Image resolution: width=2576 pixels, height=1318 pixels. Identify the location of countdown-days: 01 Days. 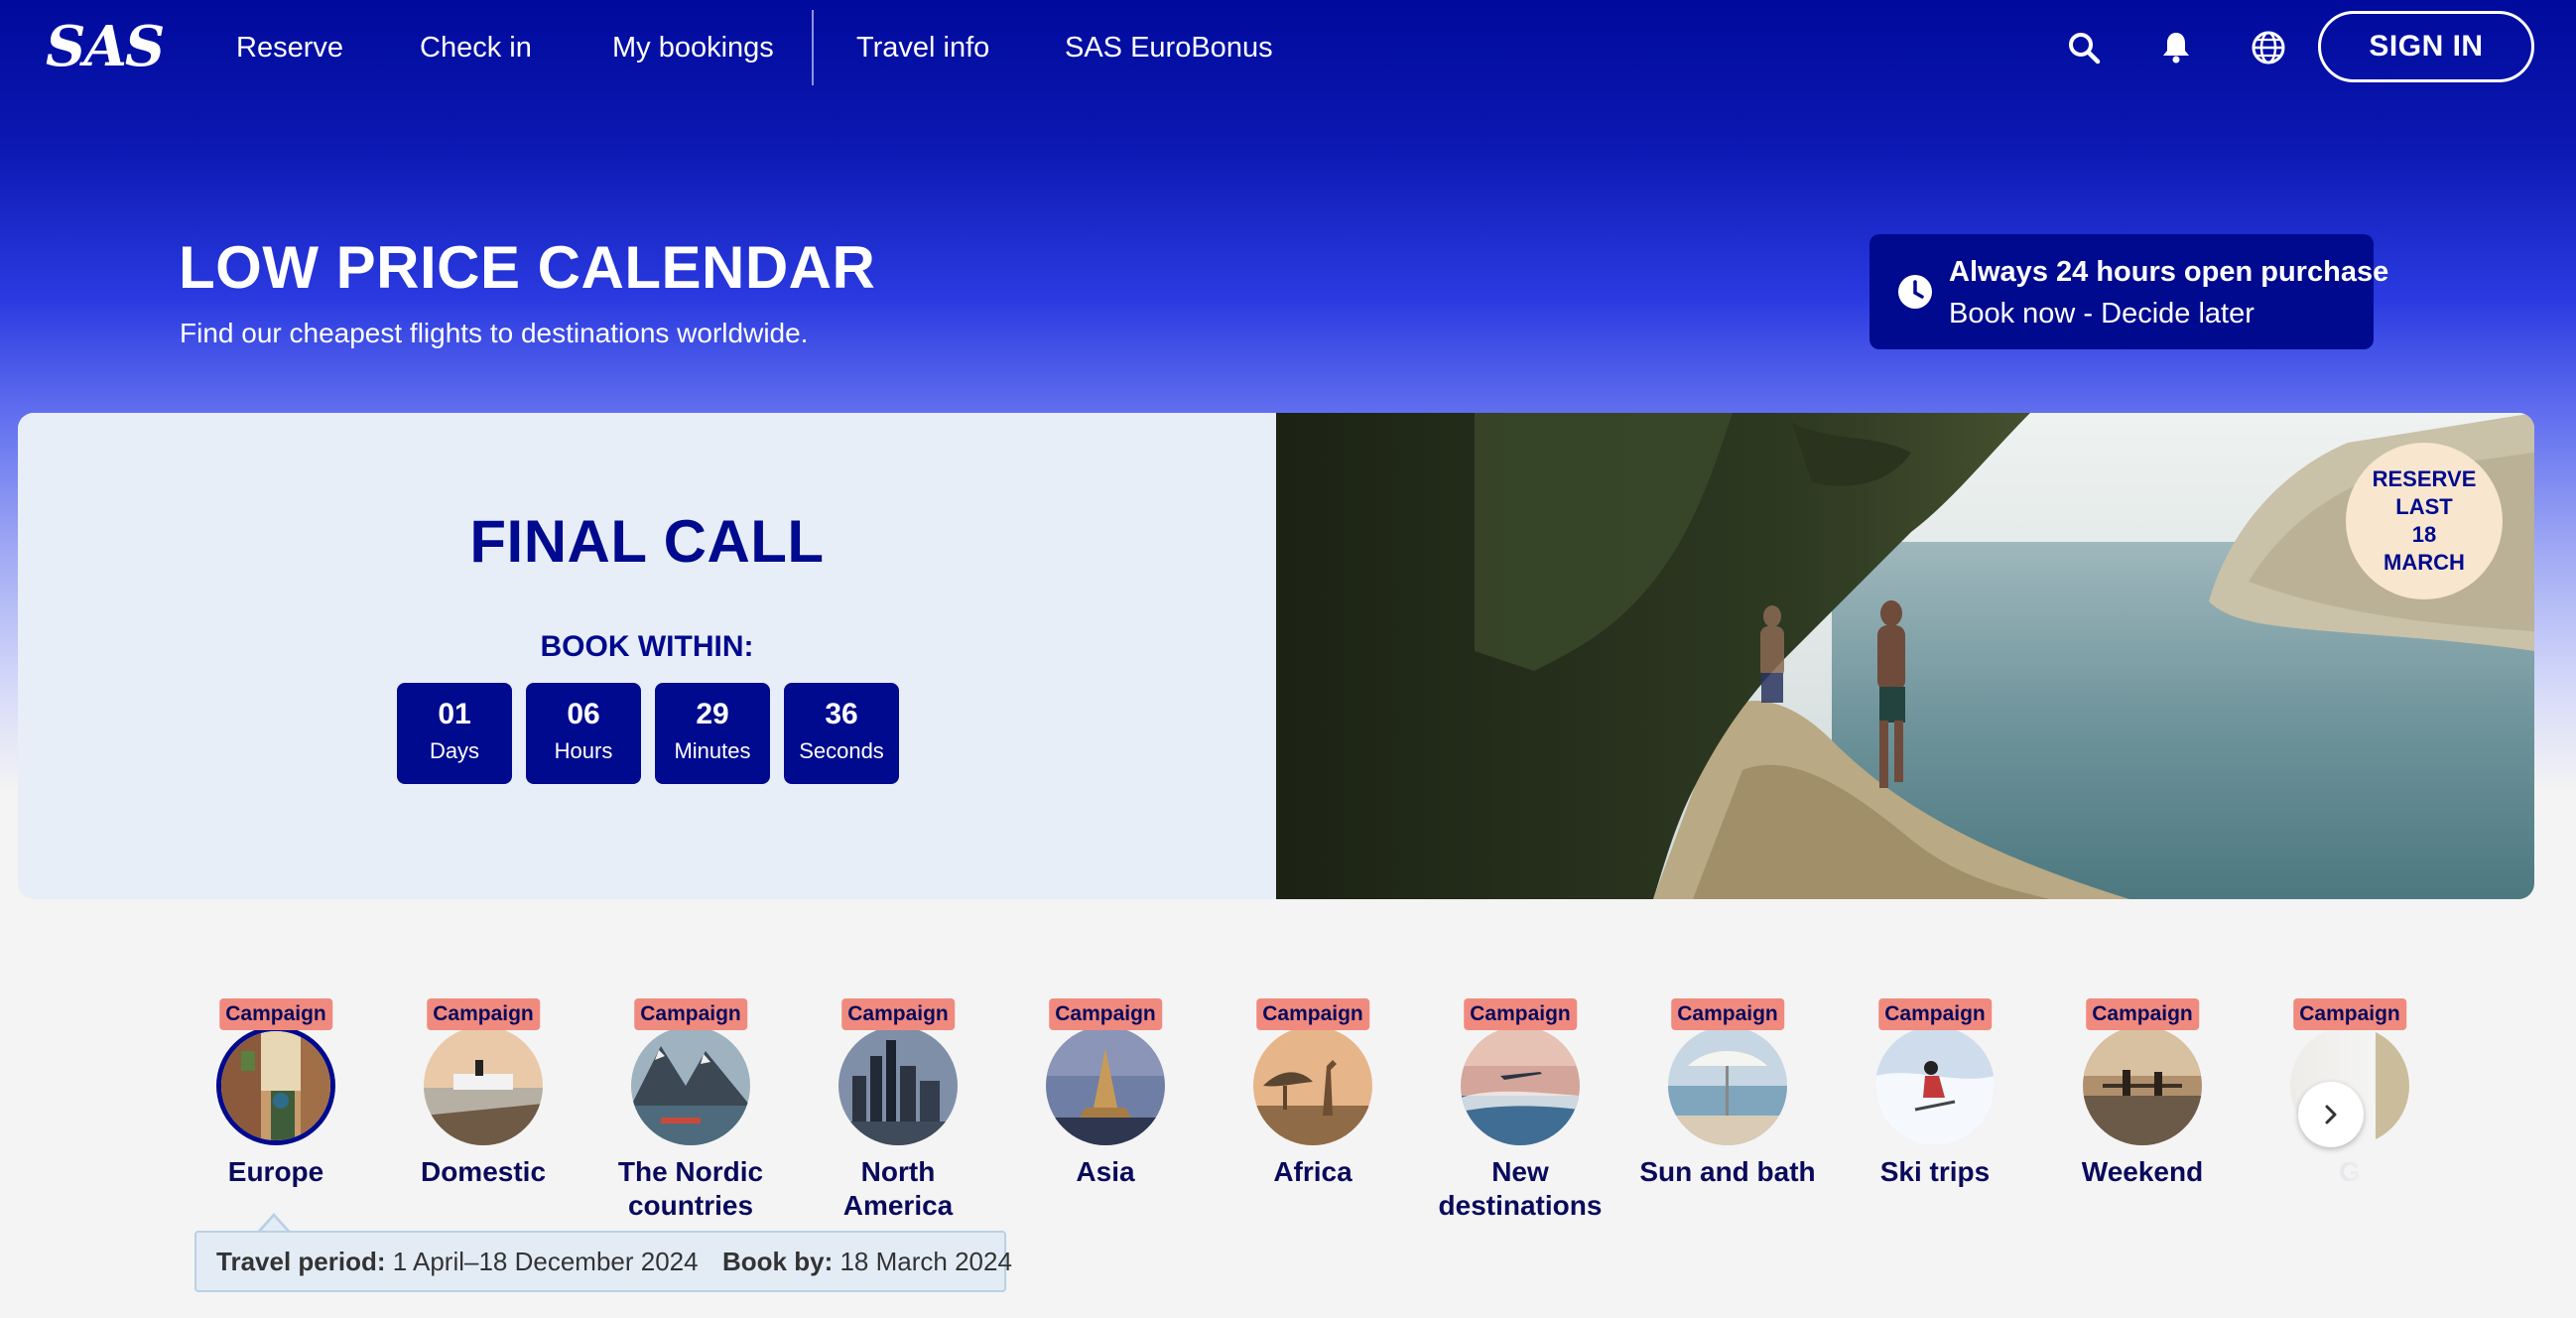
(455, 733).